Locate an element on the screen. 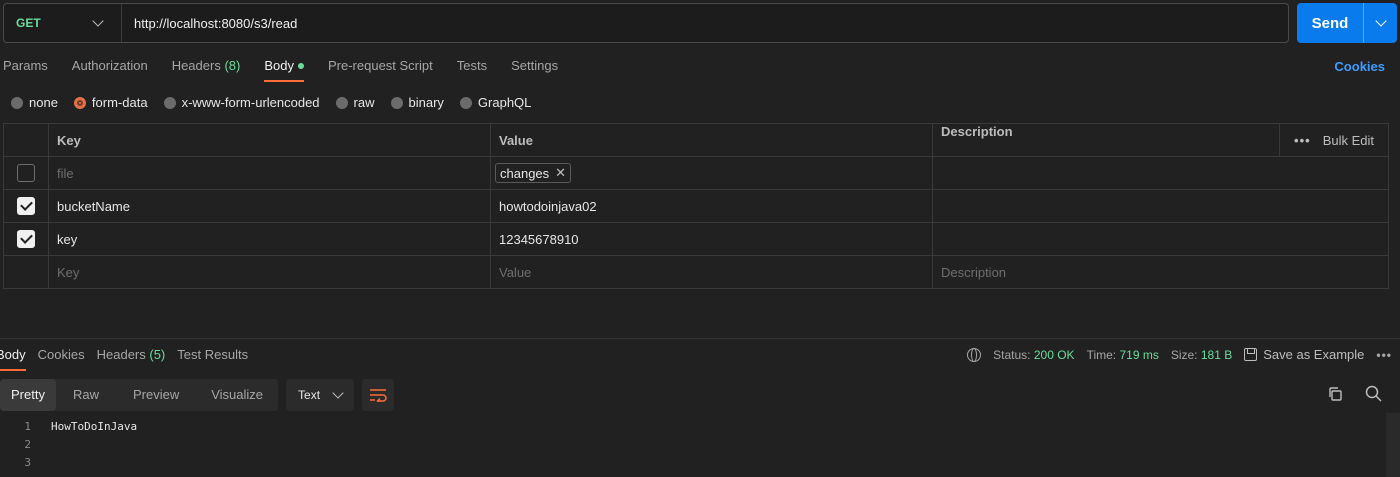  header-checkbox-cell is located at coordinates (26, 140).